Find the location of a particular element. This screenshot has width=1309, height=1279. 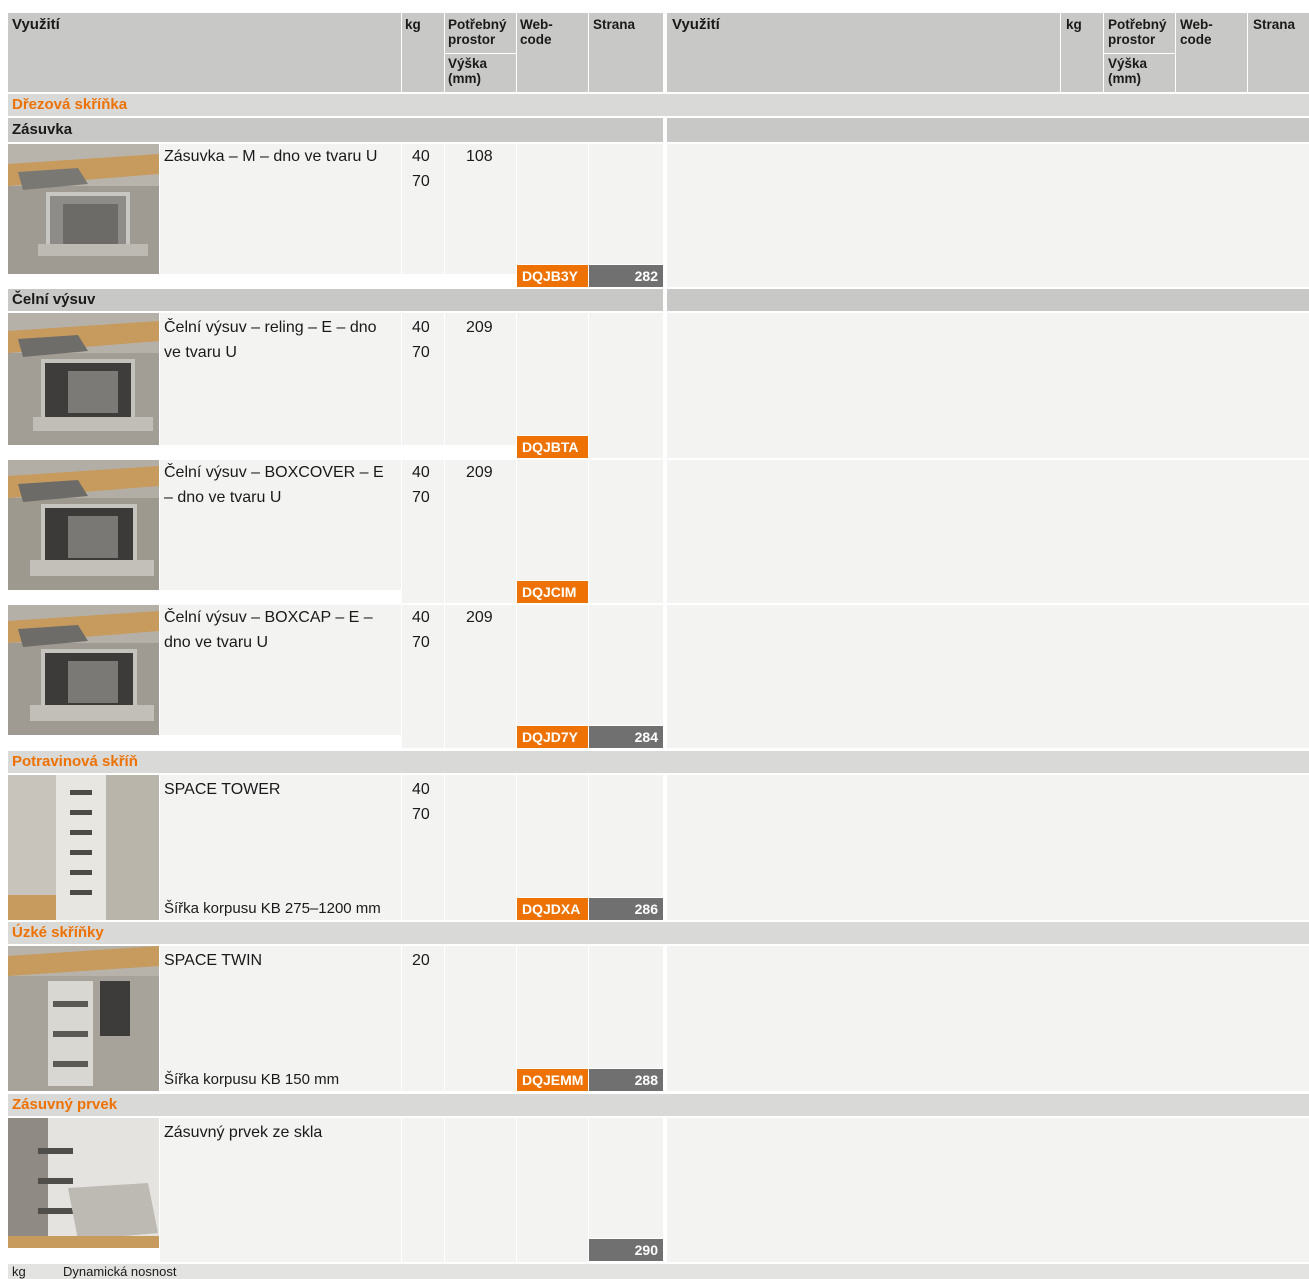

footer-abbr: kg is located at coordinates (19, 1271).